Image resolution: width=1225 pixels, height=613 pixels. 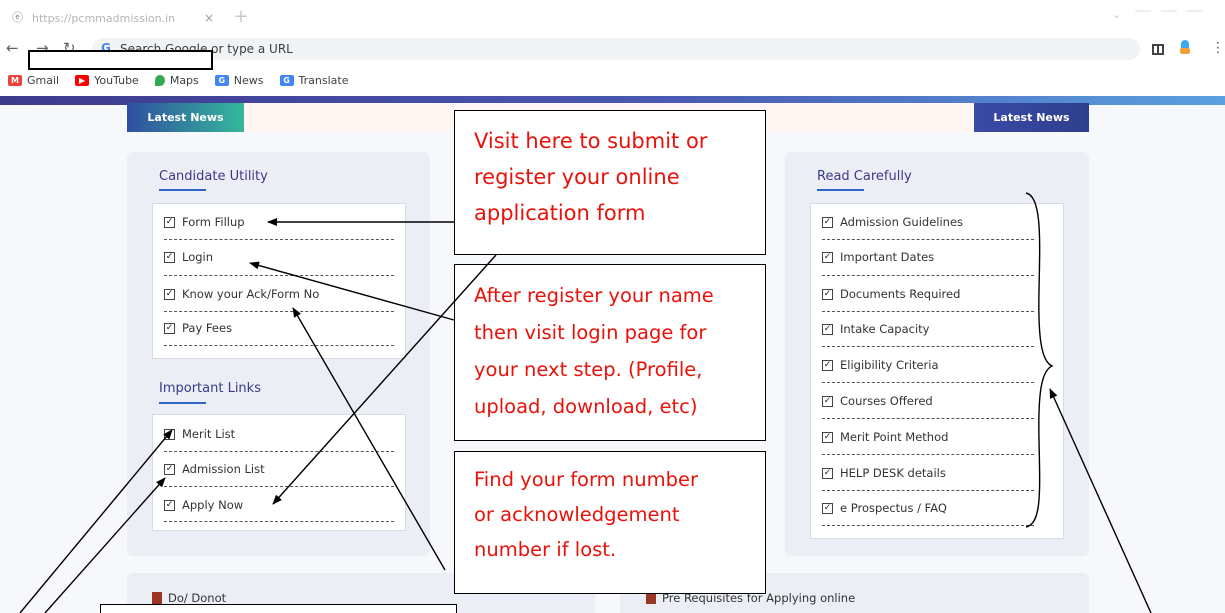 I want to click on arrow-to-login, so click(x=352, y=291).